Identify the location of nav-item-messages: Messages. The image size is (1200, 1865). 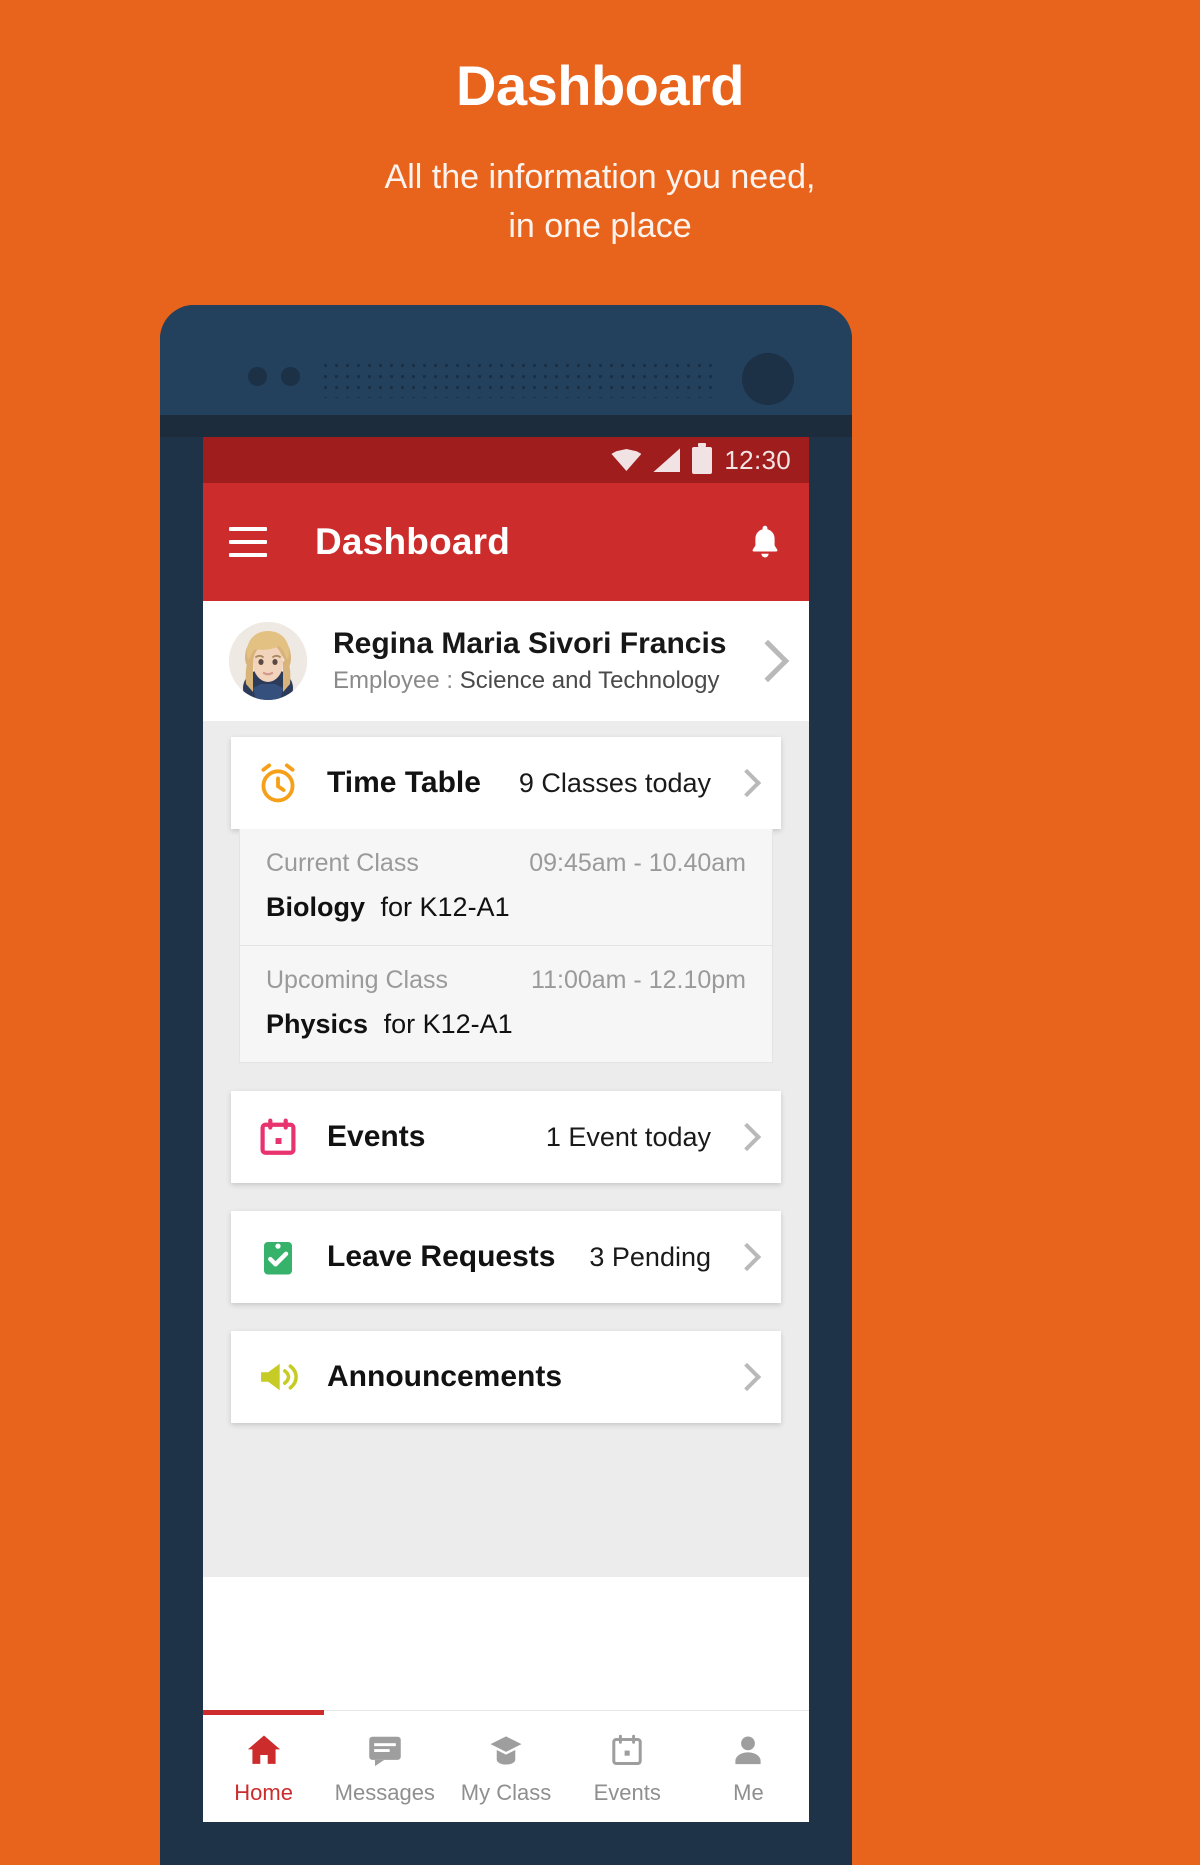
(384, 1766).